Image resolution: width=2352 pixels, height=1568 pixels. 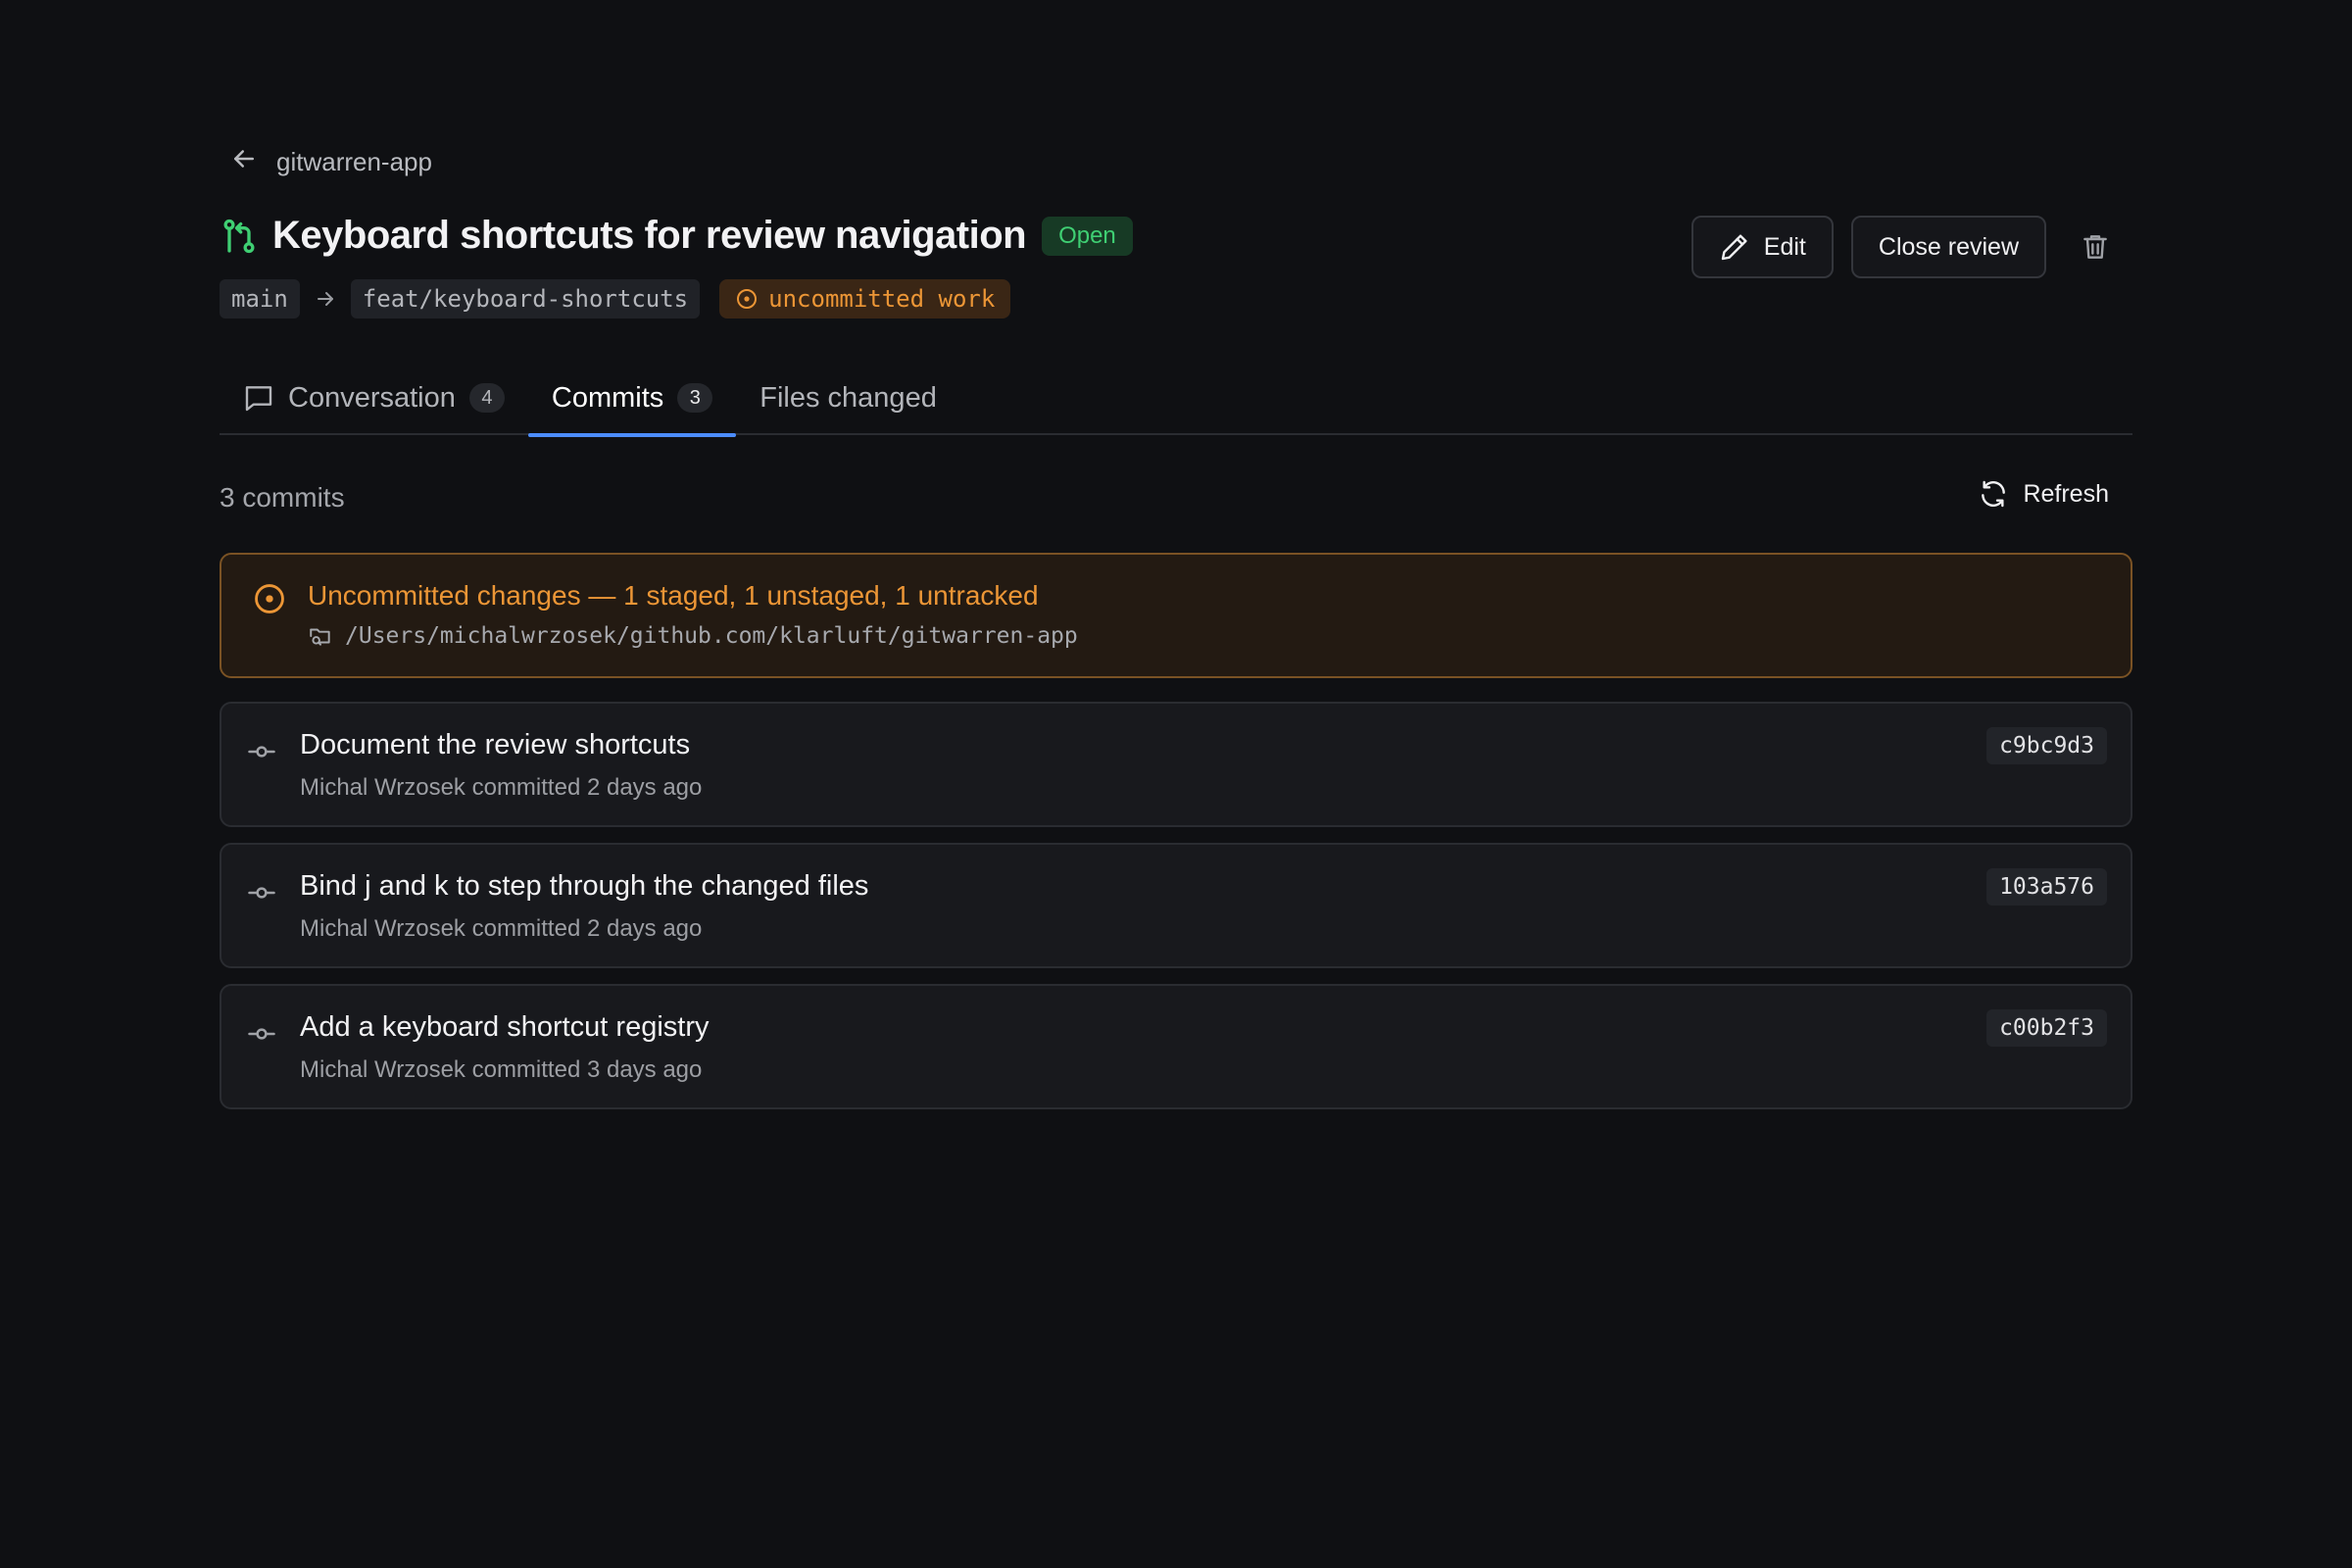 I want to click on tab-commits: Commits 3, so click(x=632, y=399).